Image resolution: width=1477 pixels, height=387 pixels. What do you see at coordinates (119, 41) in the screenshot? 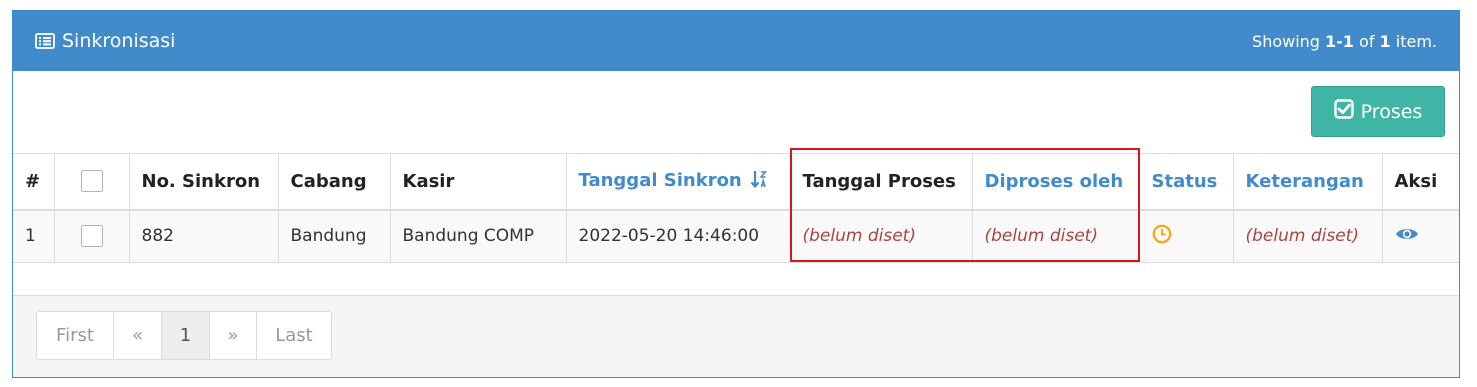
I see `panel-title-text: Sinkronisasi` at bounding box center [119, 41].